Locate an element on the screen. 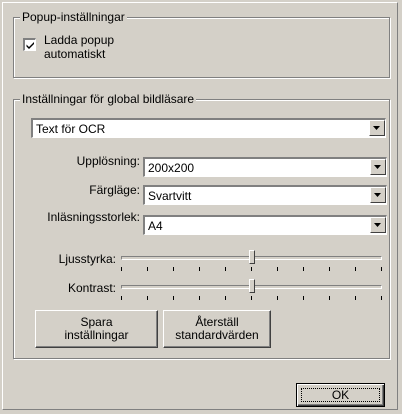  resolution-label: Upplösning: is located at coordinates (108, 161).